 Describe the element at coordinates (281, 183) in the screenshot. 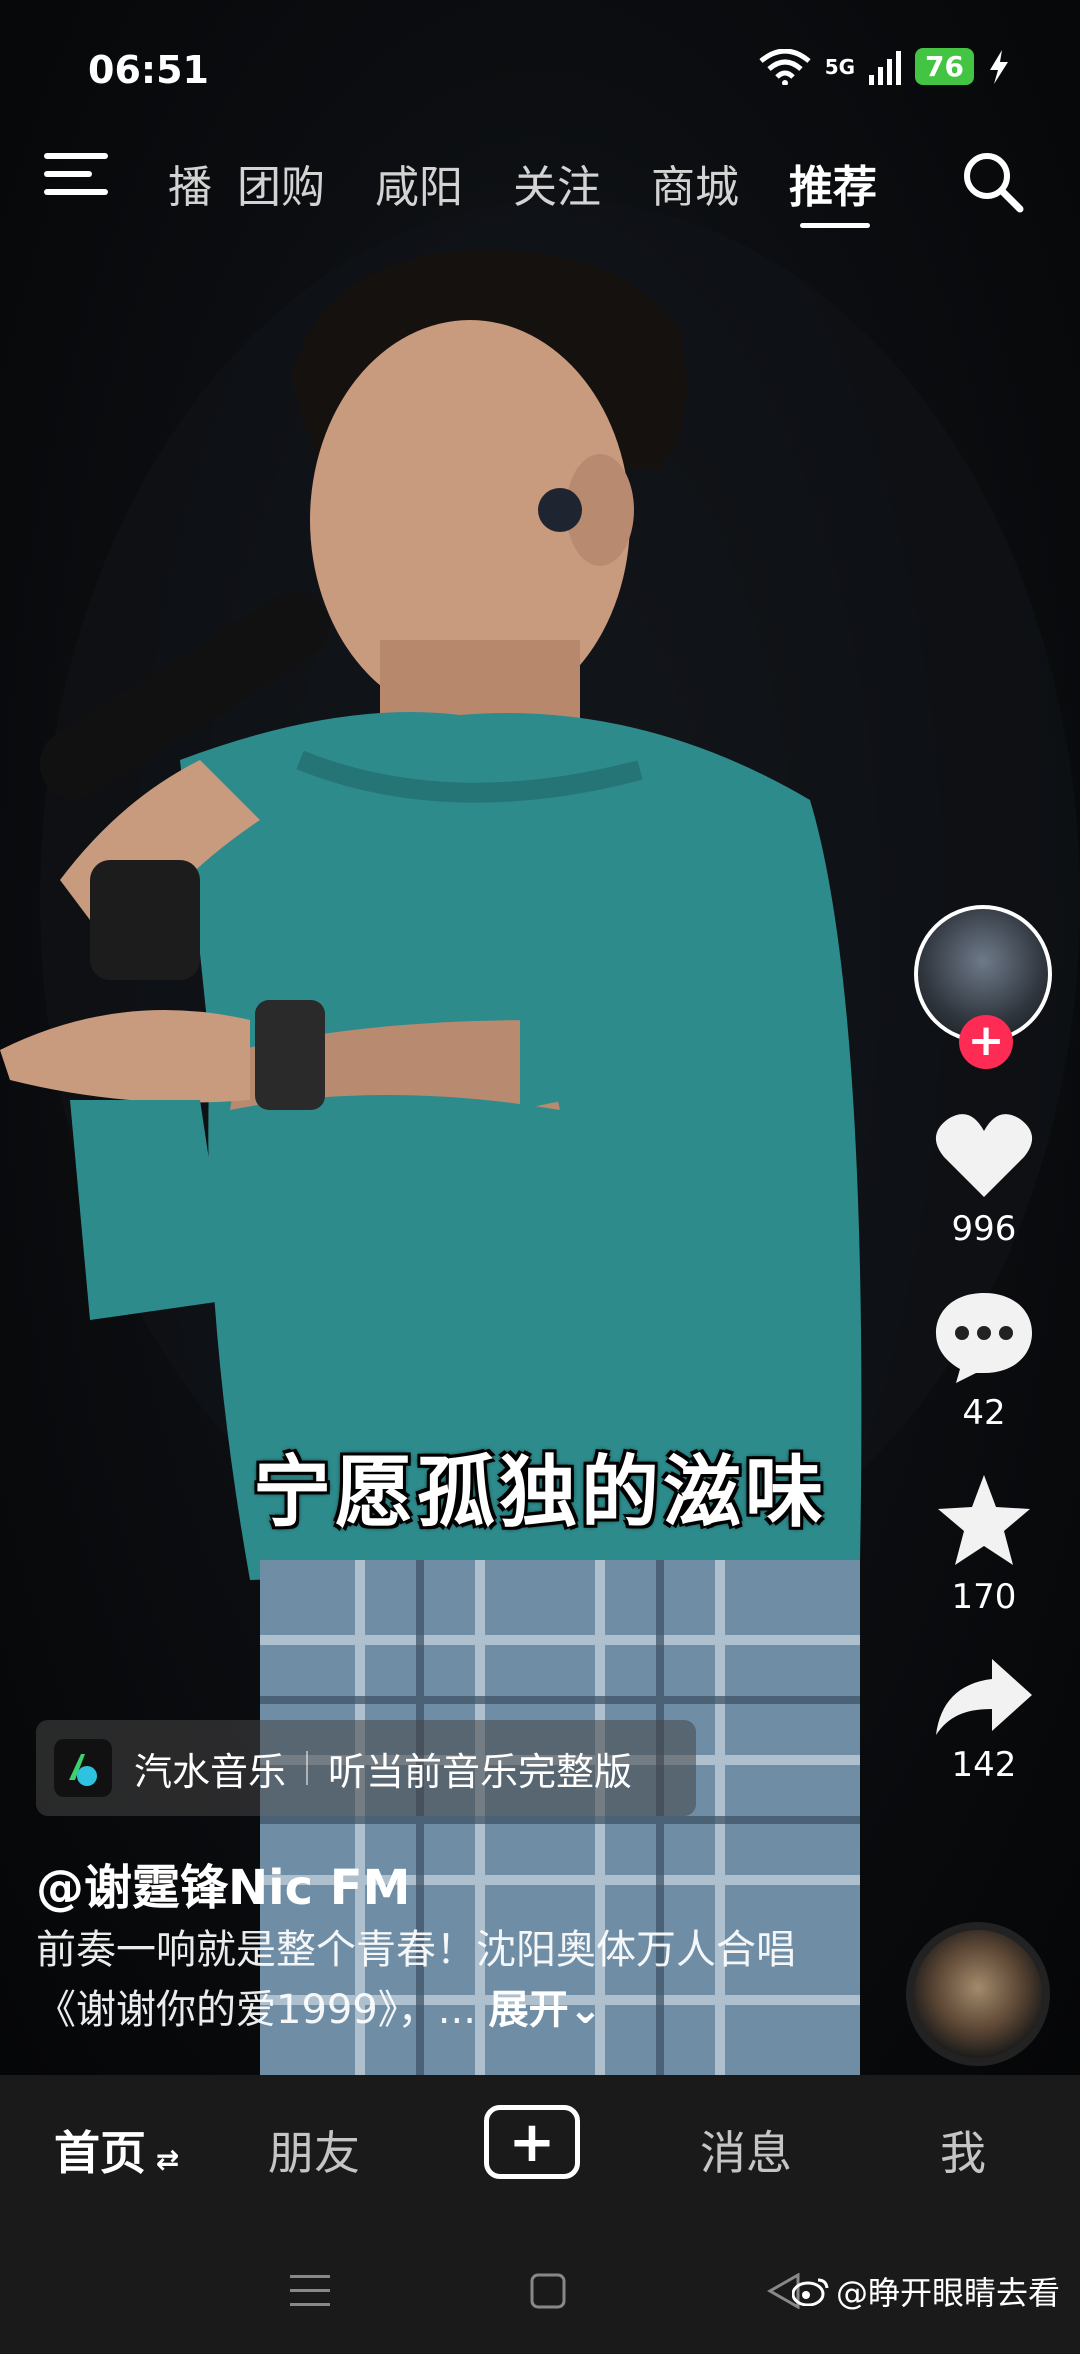

I see `tab-groupbuy: 团购` at that location.